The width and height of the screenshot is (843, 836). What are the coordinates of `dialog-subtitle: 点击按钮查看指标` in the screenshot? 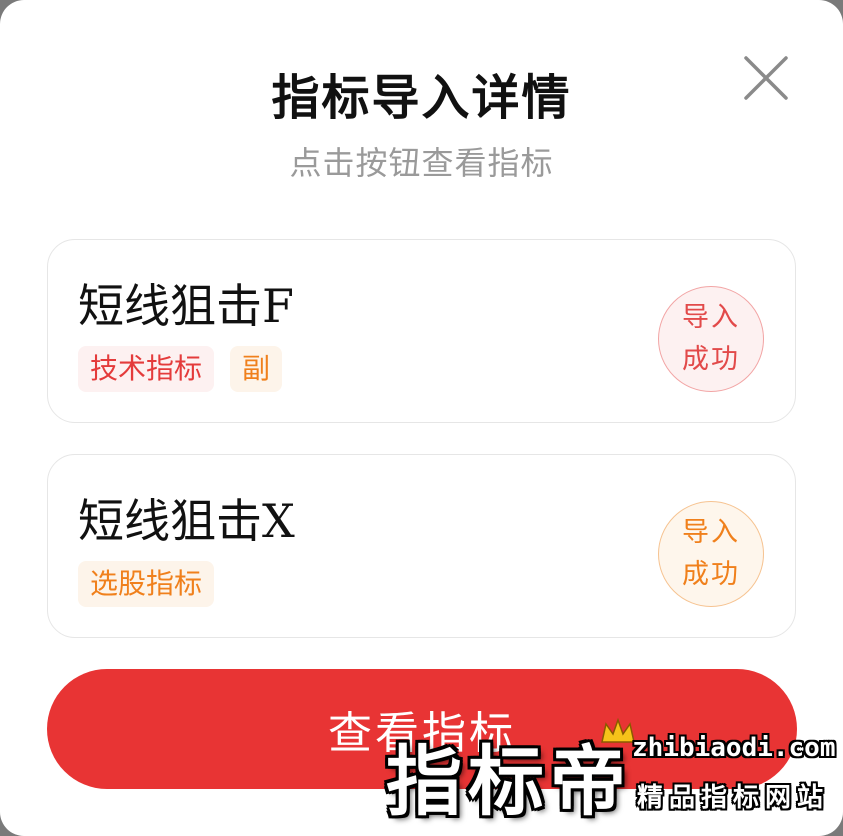 It's located at (421, 163).